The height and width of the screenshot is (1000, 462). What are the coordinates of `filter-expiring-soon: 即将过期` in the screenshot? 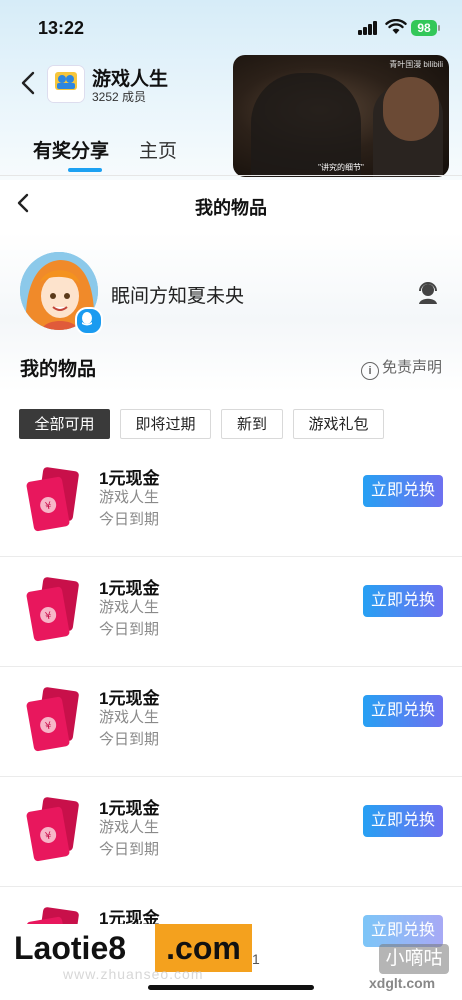 It's located at (165, 424).